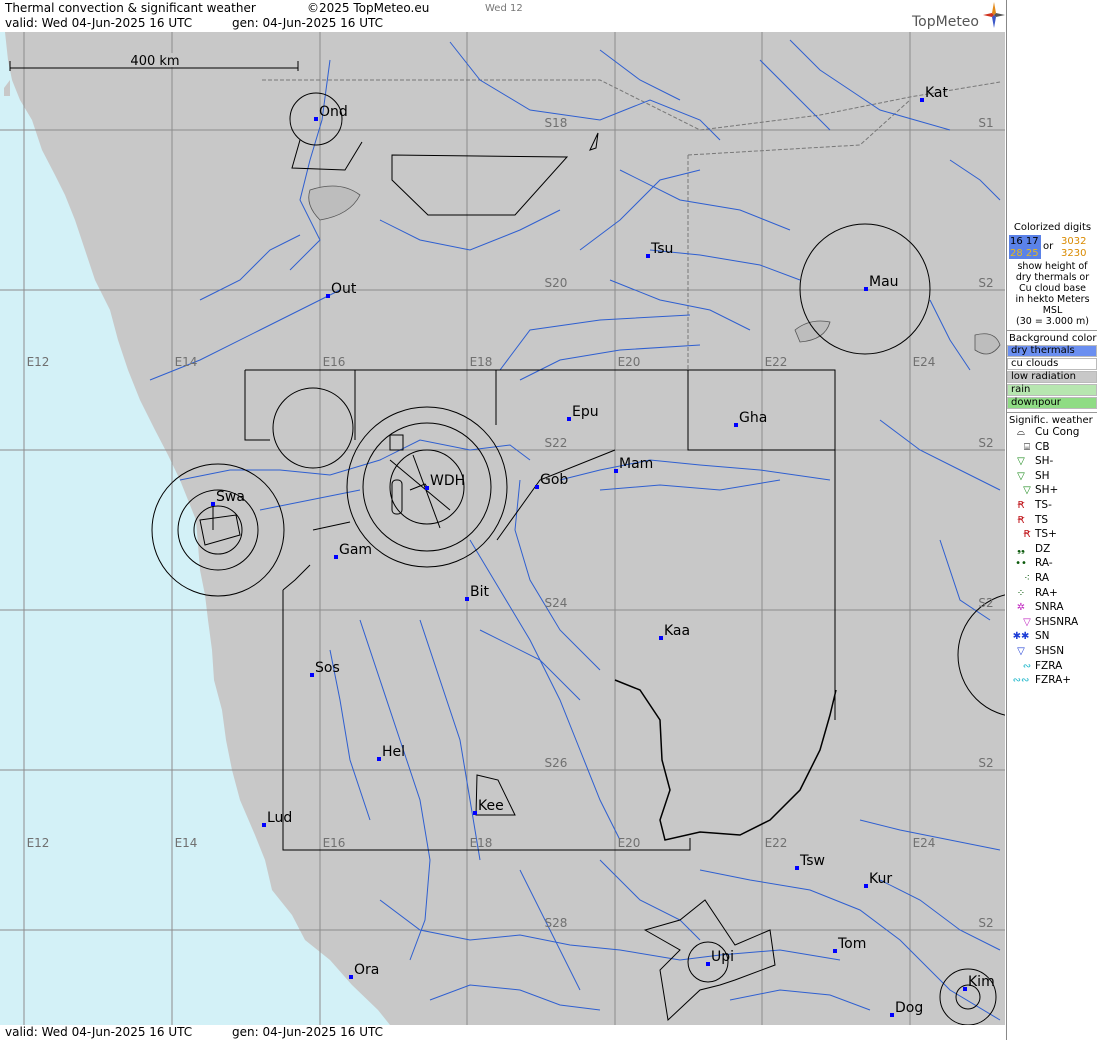  Describe the element at coordinates (1052, 227) in the screenshot. I see `colorized-digits-title: Colorized digits` at that location.